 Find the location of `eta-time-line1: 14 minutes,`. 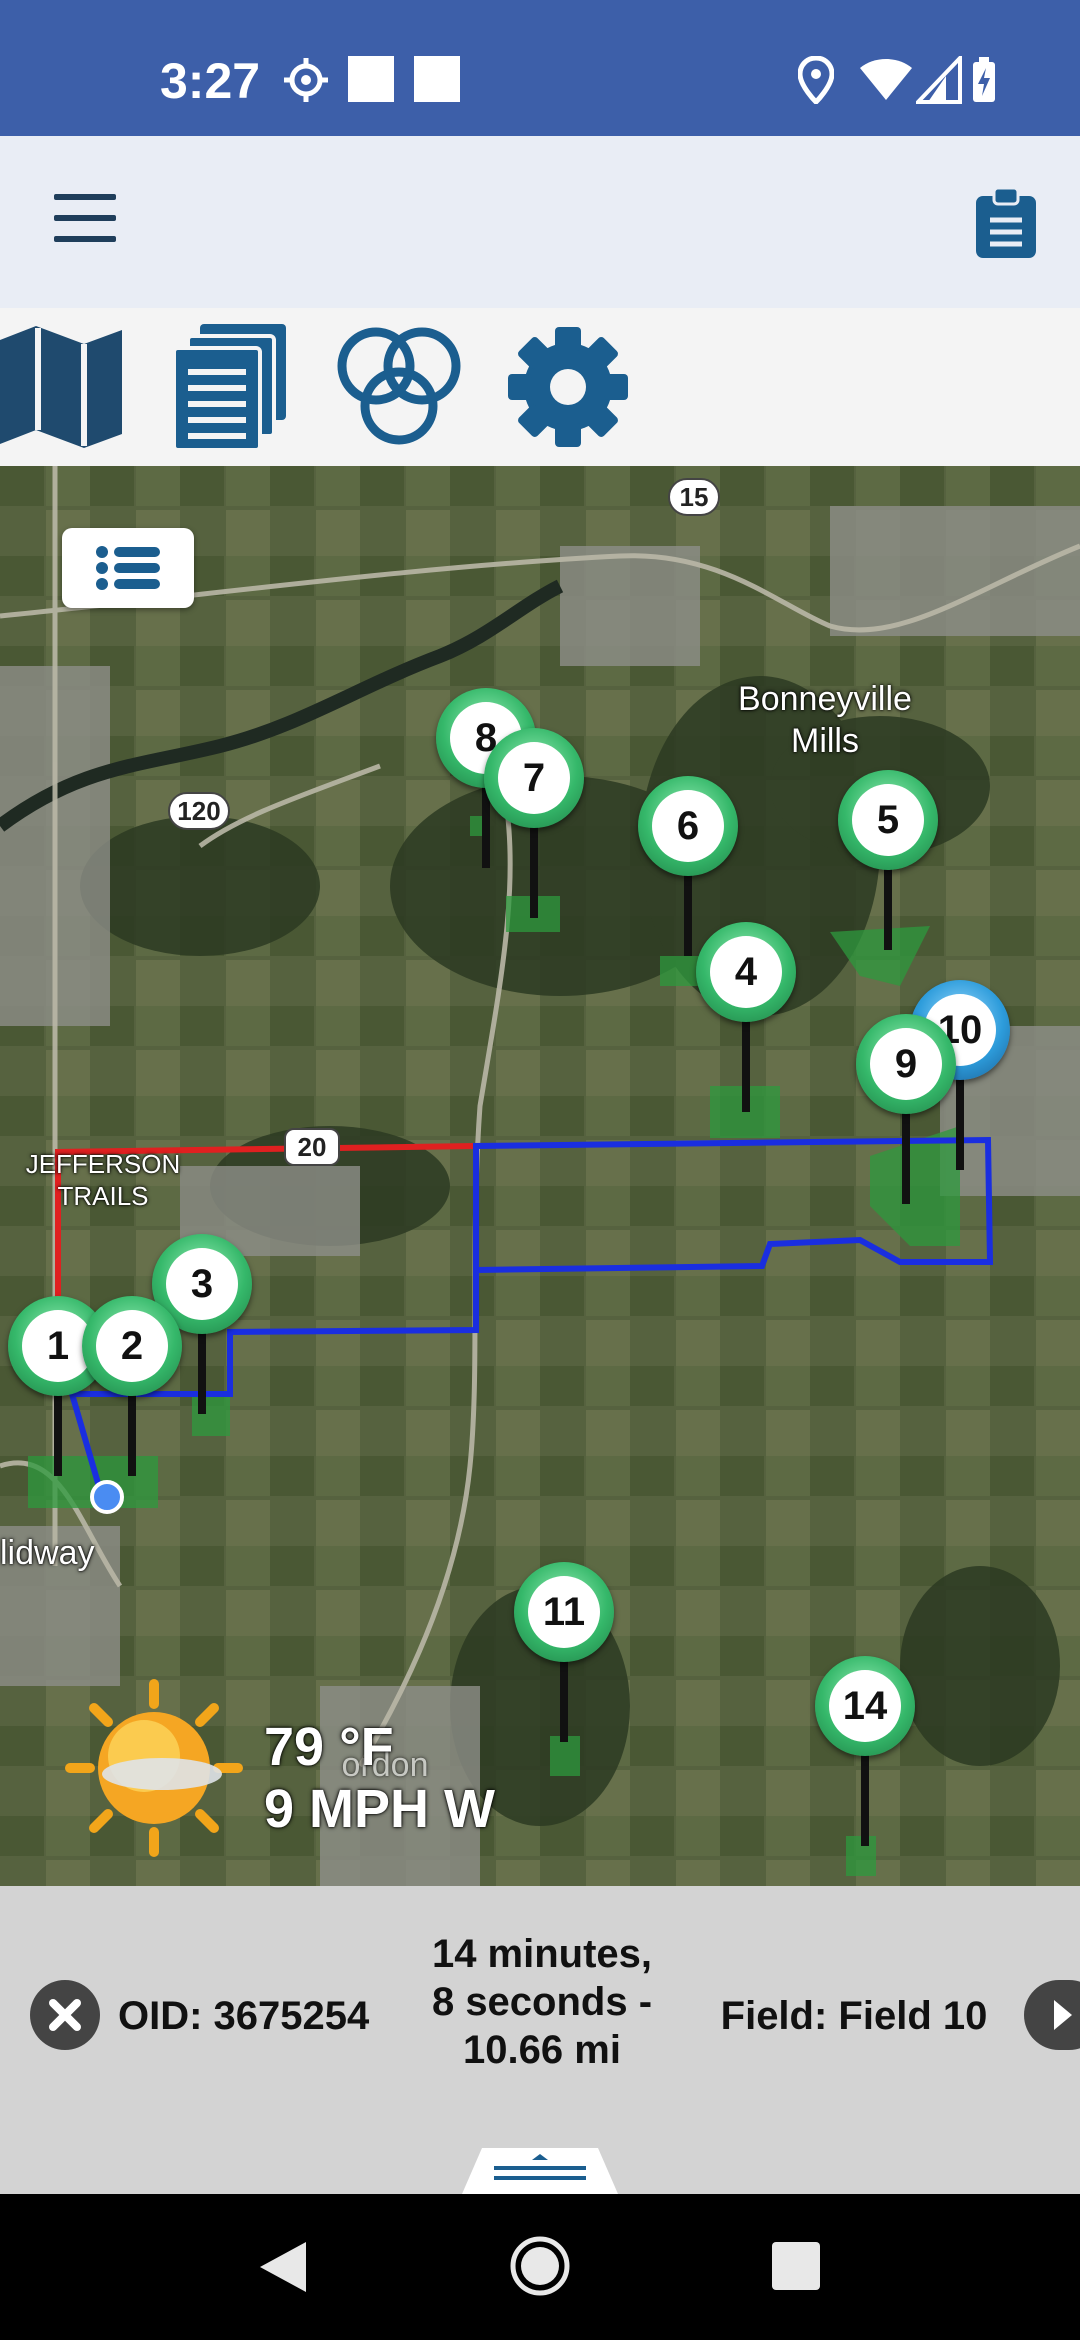

eta-time-line1: 14 minutes, is located at coordinates (542, 1954).